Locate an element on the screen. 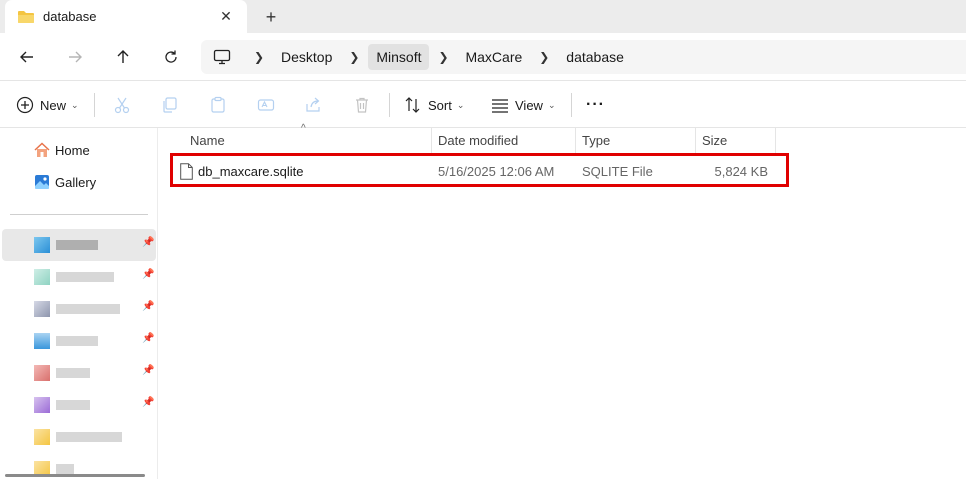 This screenshot has height=479, width=966. share-button is located at coordinates (314, 105).